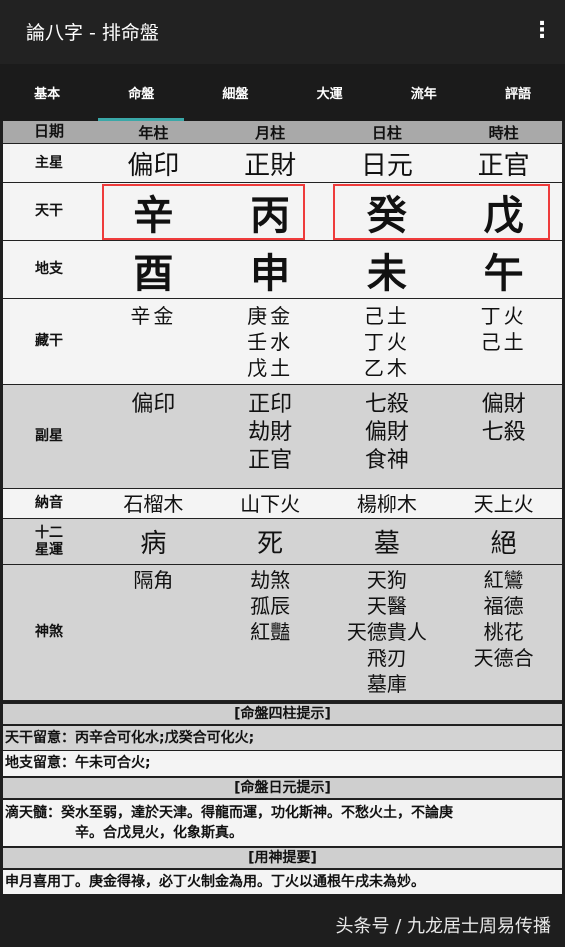  I want to click on shensha-item: 飛刃, so click(386, 658).